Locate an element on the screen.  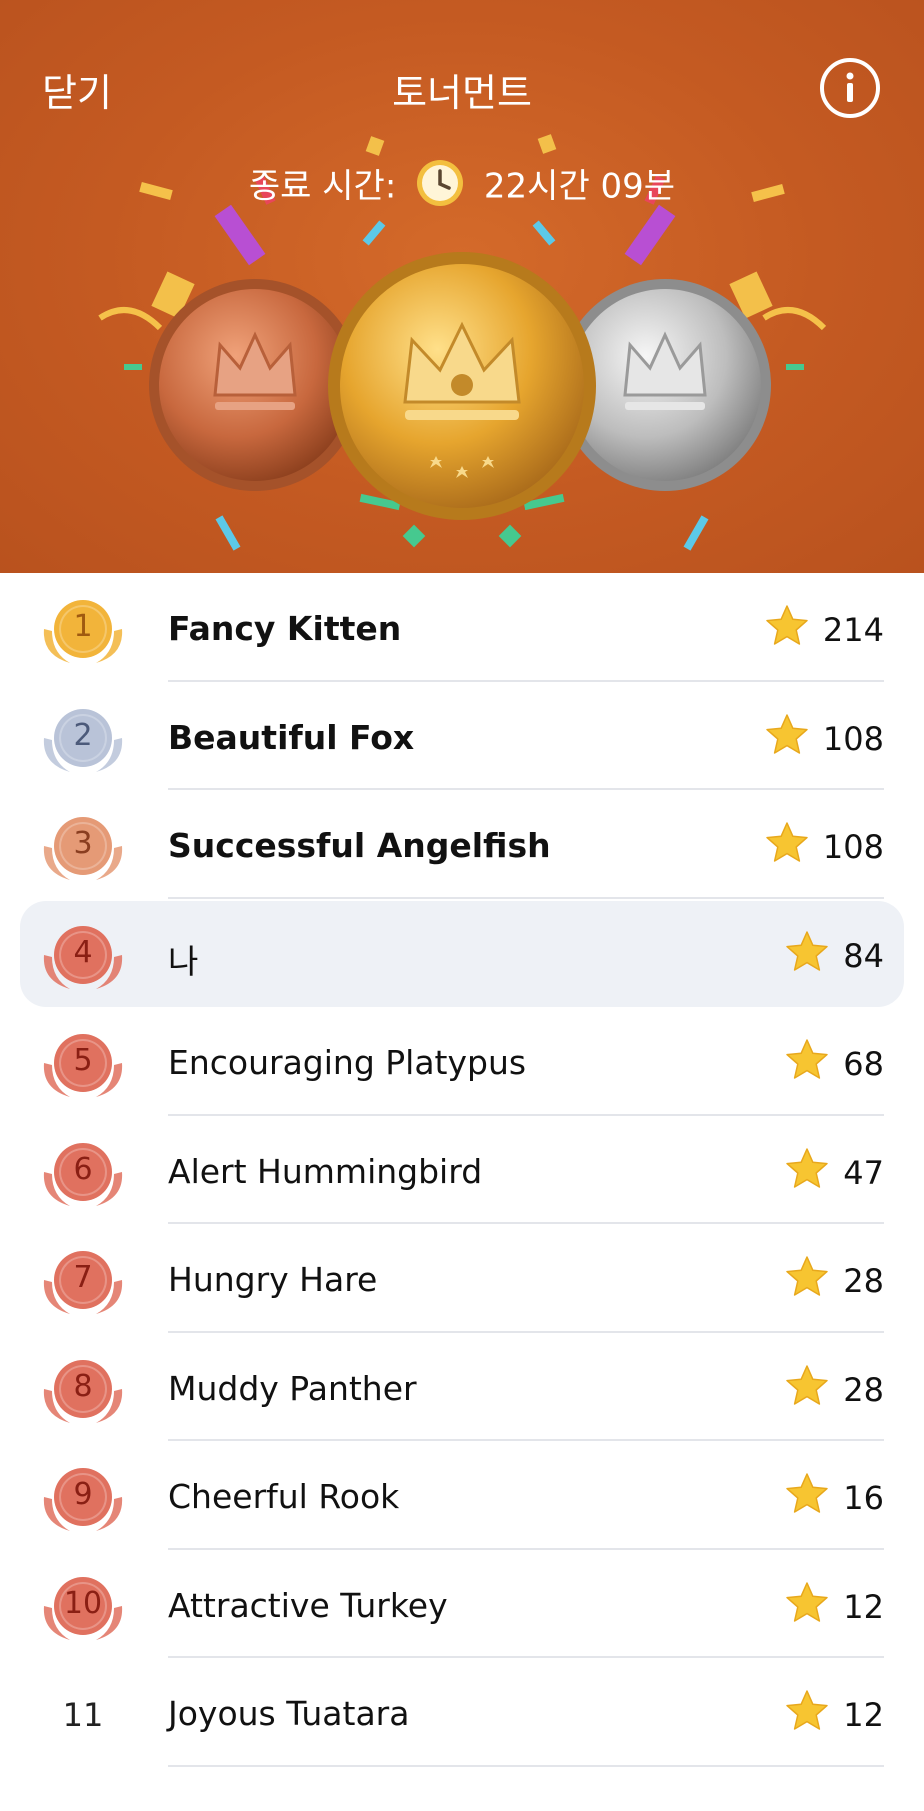
list-item: 3 Successful Angelfish 108 is located at coordinates (462, 844).